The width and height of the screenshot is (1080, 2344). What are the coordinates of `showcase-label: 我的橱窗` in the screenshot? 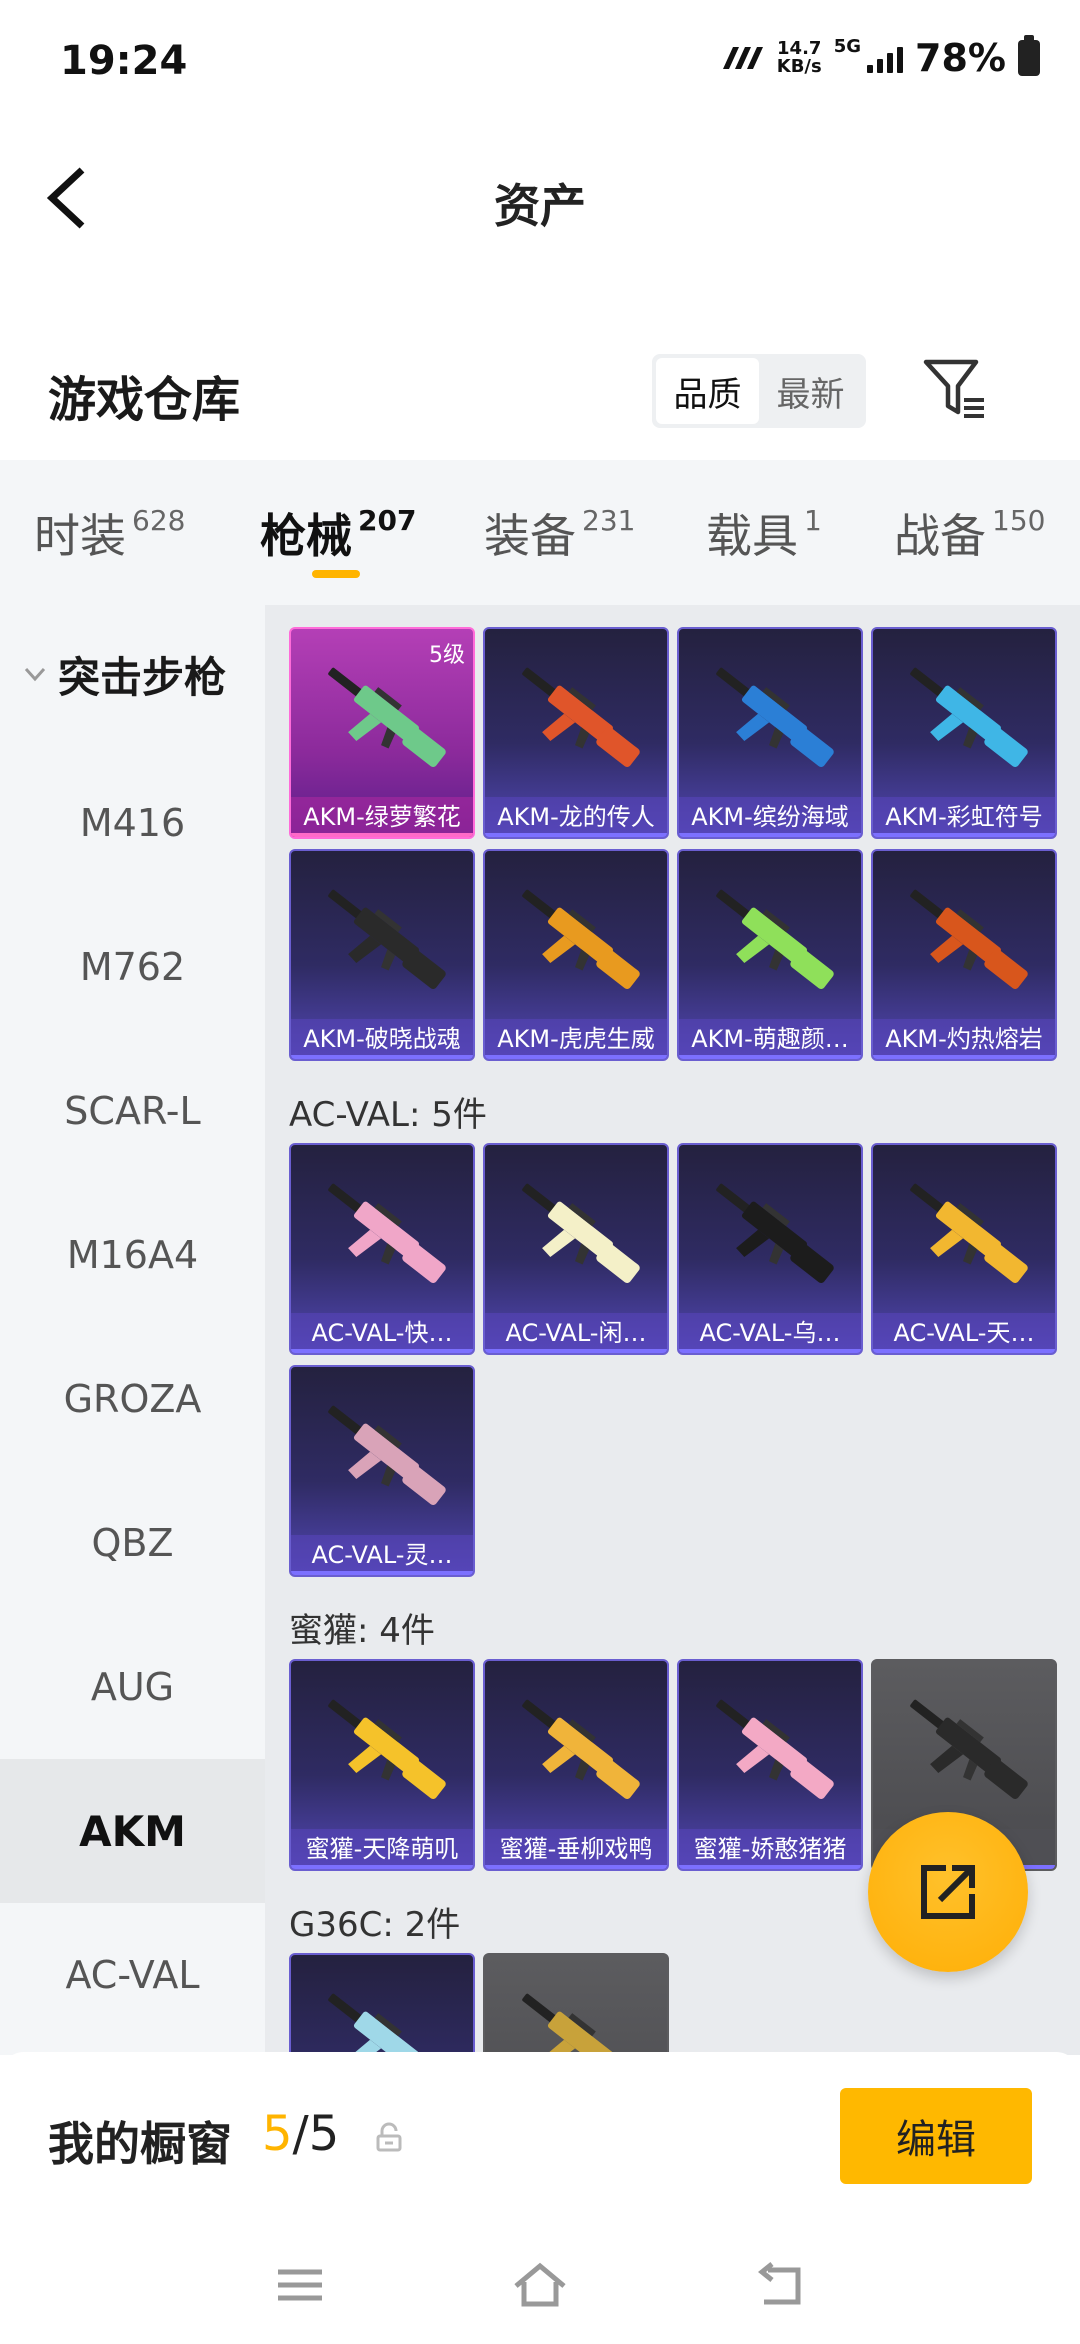 It's located at (140, 2144).